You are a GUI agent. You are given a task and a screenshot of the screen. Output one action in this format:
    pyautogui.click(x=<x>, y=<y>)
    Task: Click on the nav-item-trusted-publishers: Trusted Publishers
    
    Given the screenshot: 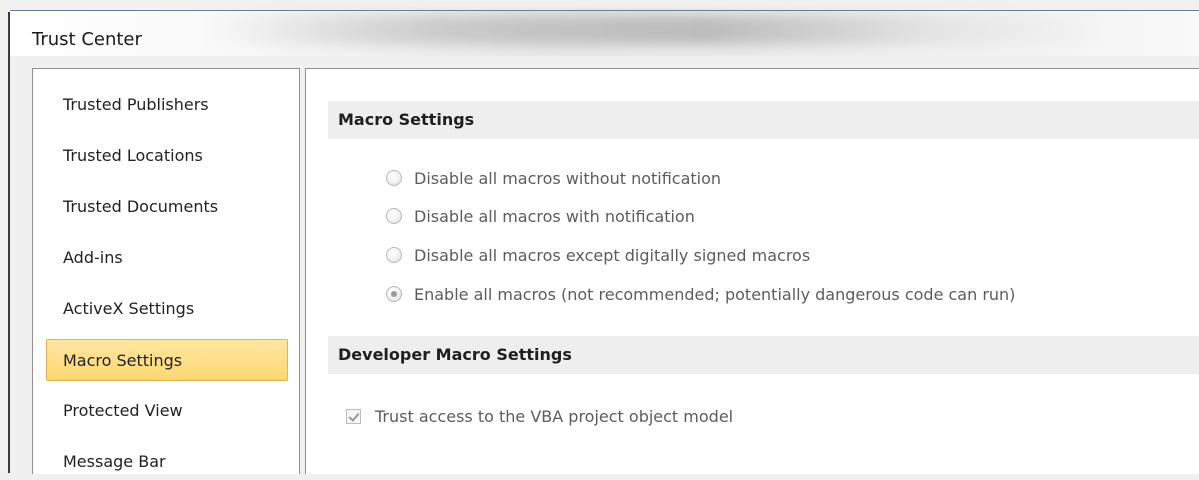 What is the action you would take?
    pyautogui.click(x=167, y=105)
    